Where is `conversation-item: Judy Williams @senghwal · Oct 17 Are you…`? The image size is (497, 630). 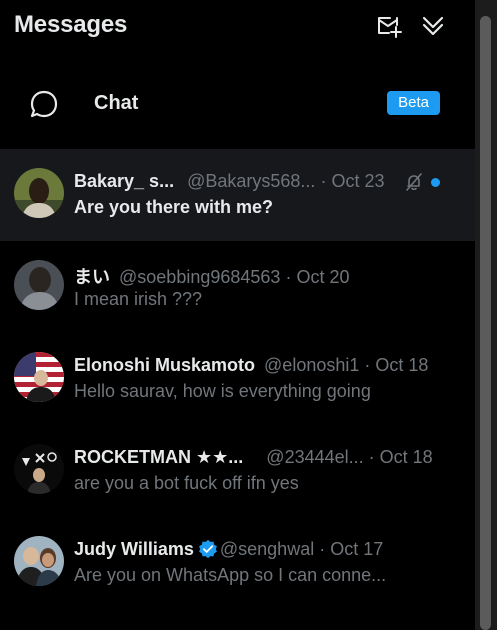
conversation-item: Judy Williams @senghwal · Oct 17 Are you… is located at coordinates (237, 563).